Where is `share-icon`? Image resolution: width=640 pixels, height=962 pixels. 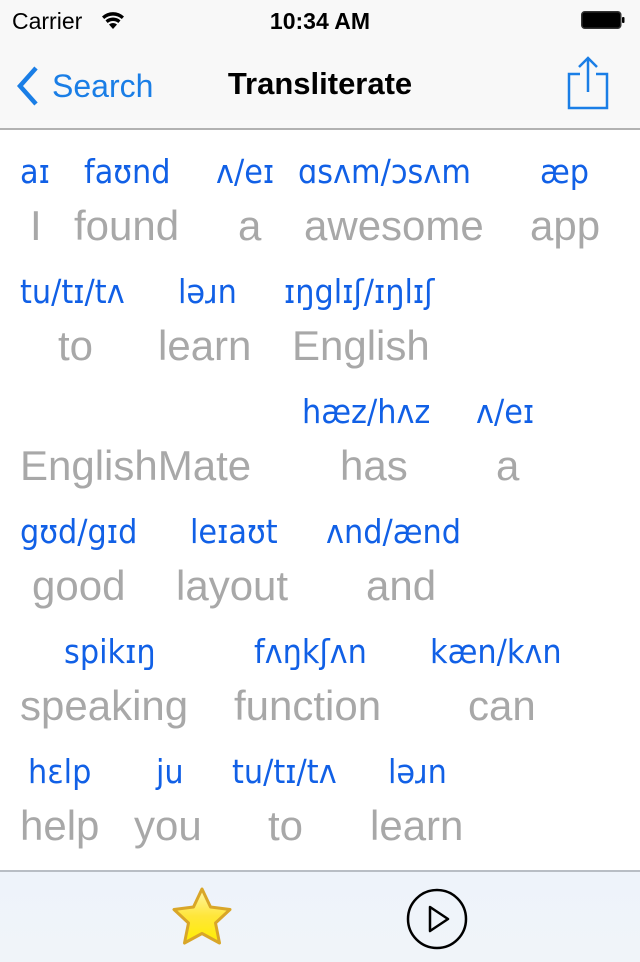 share-icon is located at coordinates (588, 82).